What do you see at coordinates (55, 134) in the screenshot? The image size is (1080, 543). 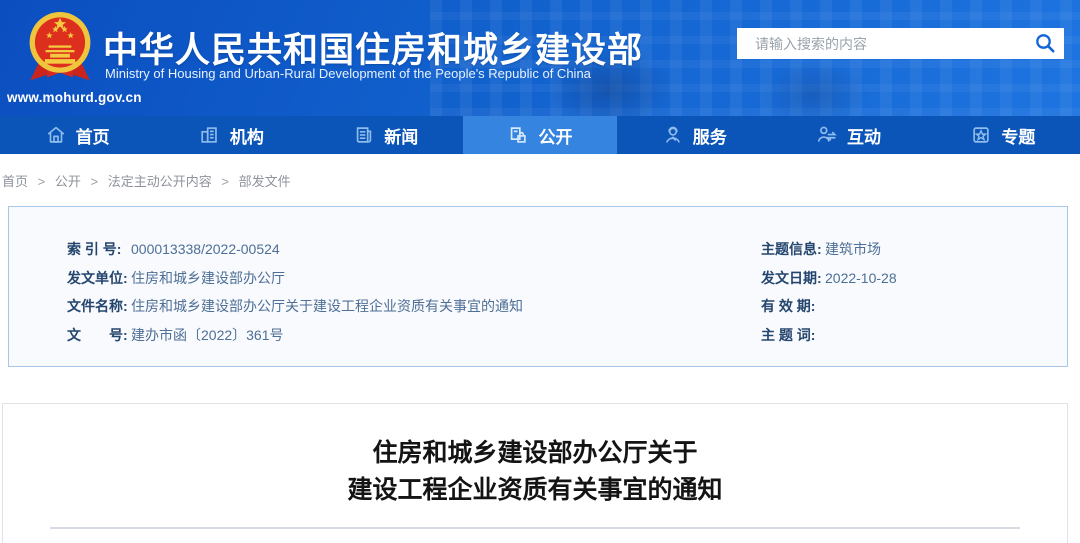 I see `home-icon` at bounding box center [55, 134].